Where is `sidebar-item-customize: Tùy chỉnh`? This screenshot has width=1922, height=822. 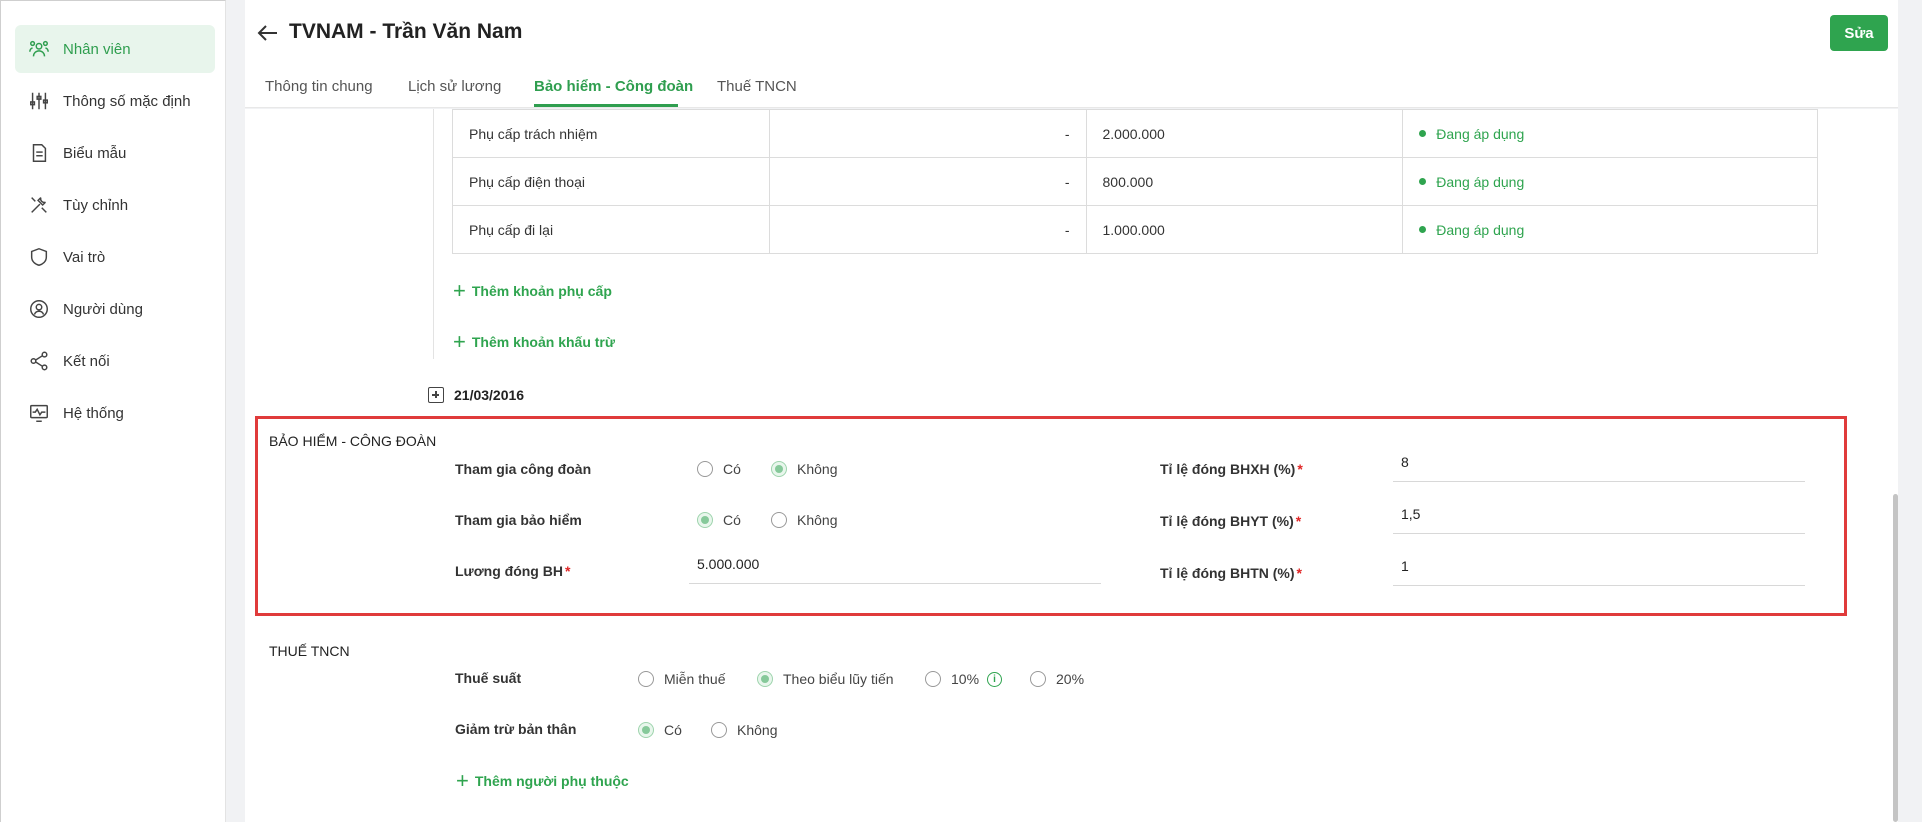 sidebar-item-customize: Tùy chỉnh is located at coordinates (115, 205).